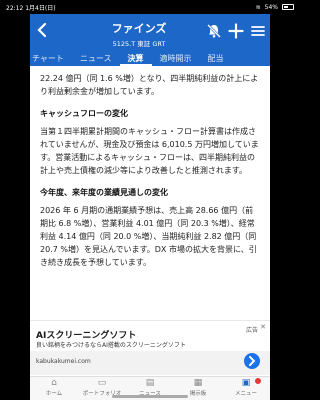 This screenshot has height=400, width=320. What do you see at coordinates (263, 327) in the screenshot?
I see `ad-close-icon: ✕` at bounding box center [263, 327].